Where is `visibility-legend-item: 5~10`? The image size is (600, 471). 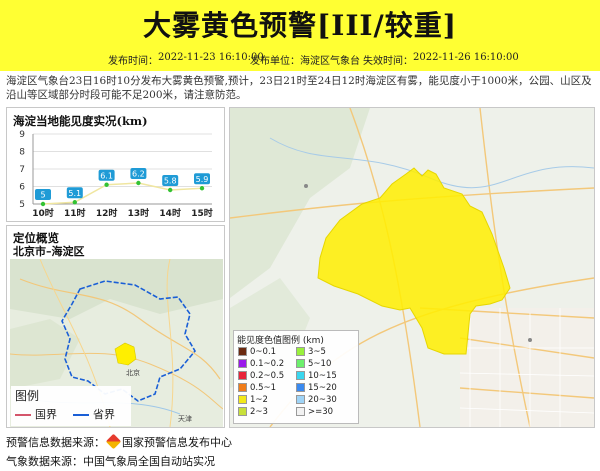 visibility-legend-item: 5~10 is located at coordinates (313, 364).